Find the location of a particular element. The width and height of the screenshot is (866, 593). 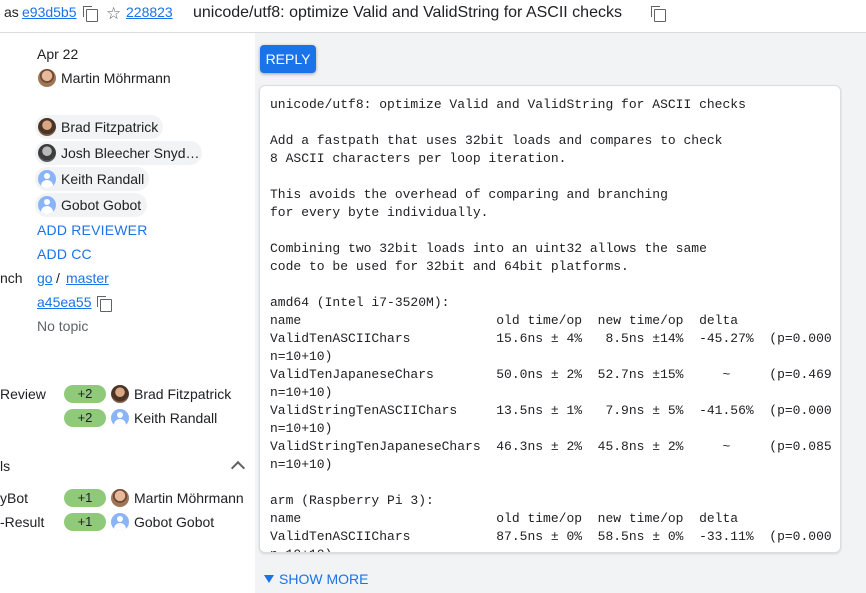

star-icon: ☆ is located at coordinates (113, 13).